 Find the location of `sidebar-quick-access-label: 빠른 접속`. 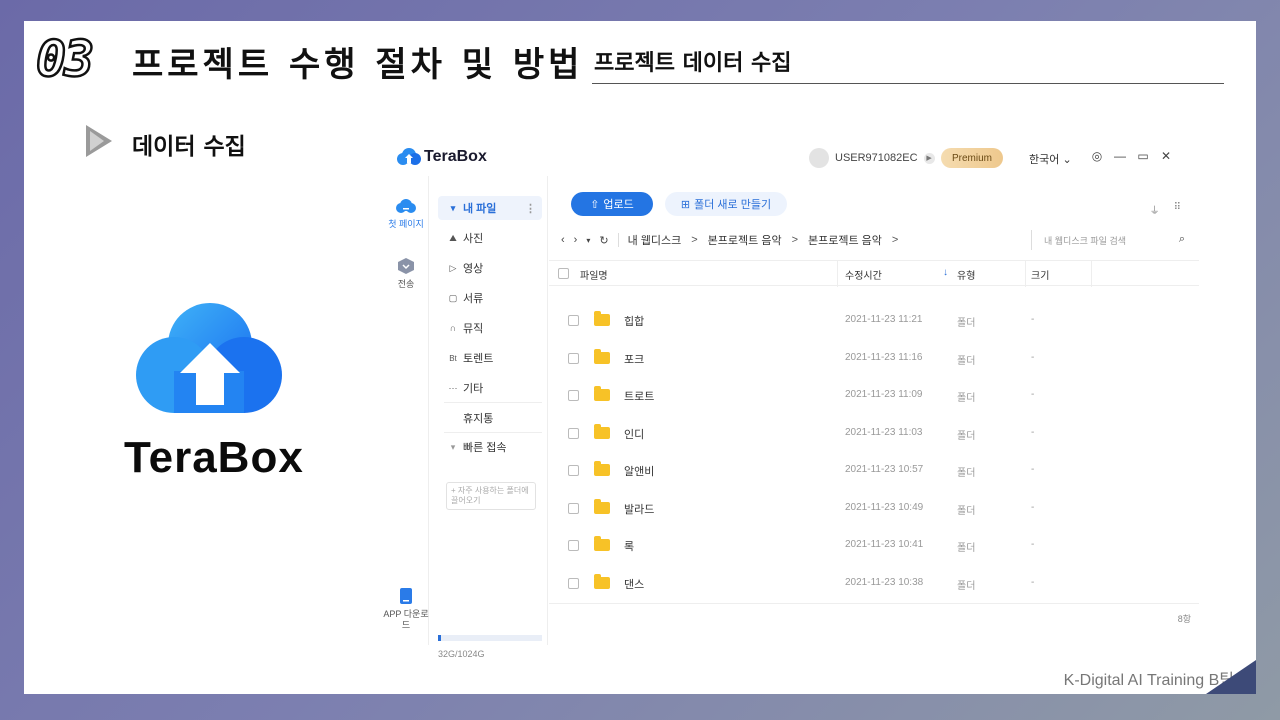

sidebar-quick-access-label: 빠른 접속 is located at coordinates (485, 447).